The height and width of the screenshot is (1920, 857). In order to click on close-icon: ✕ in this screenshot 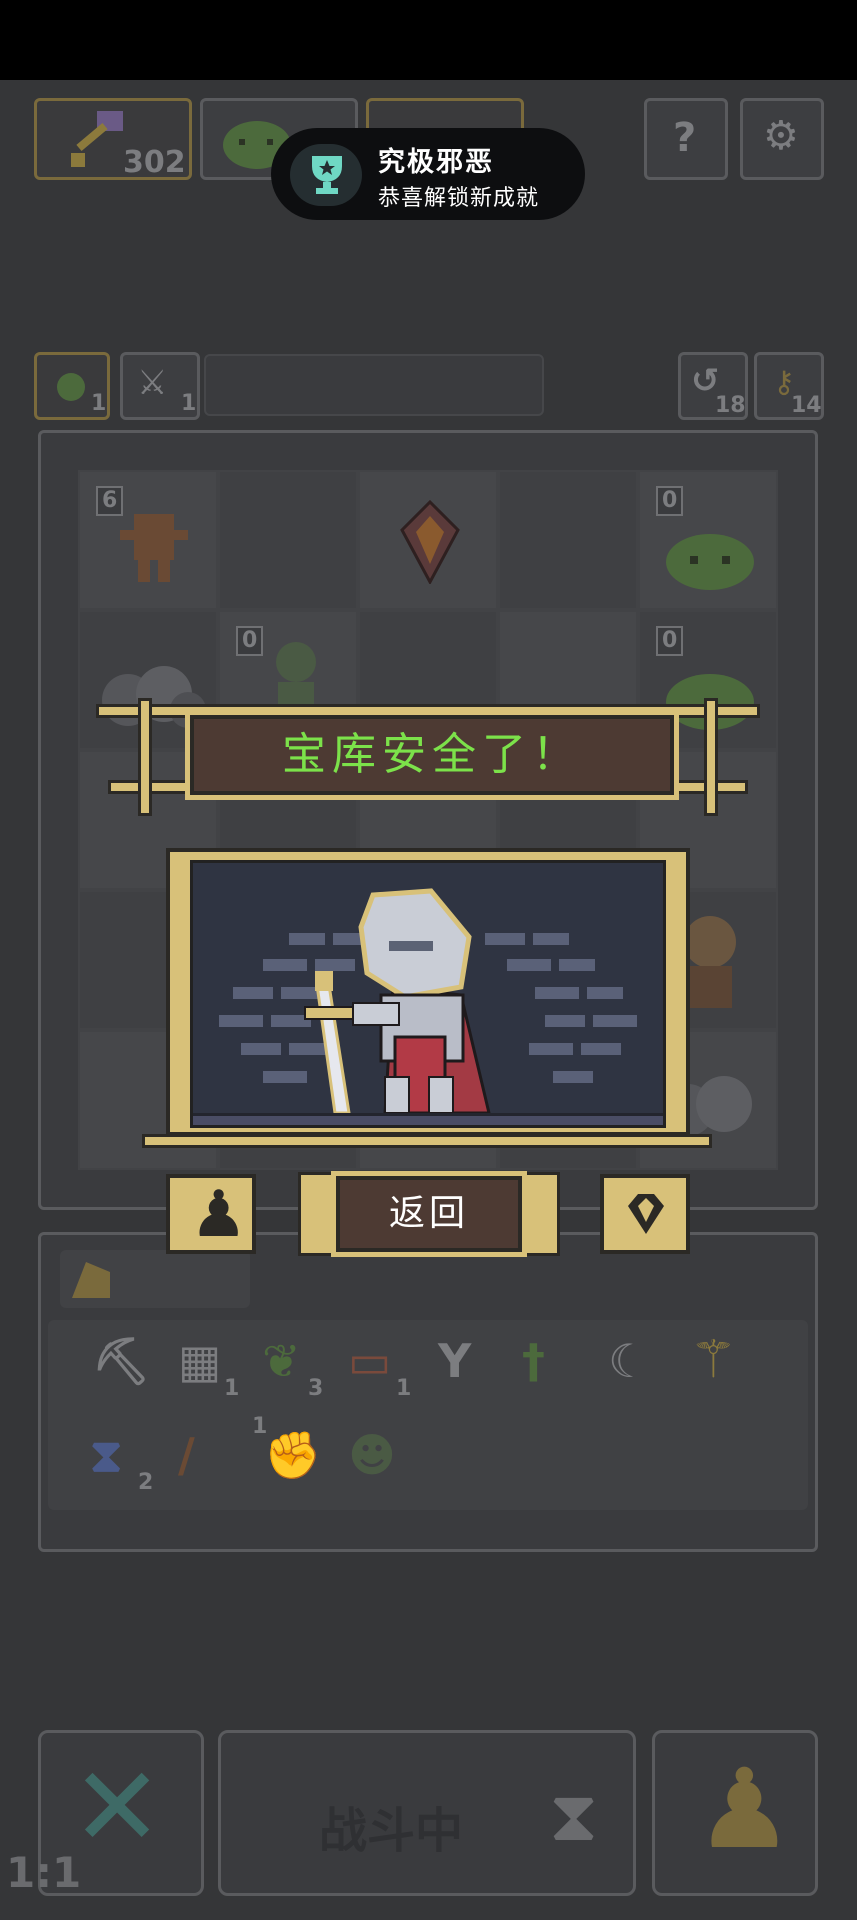, I will do `click(117, 1807)`.